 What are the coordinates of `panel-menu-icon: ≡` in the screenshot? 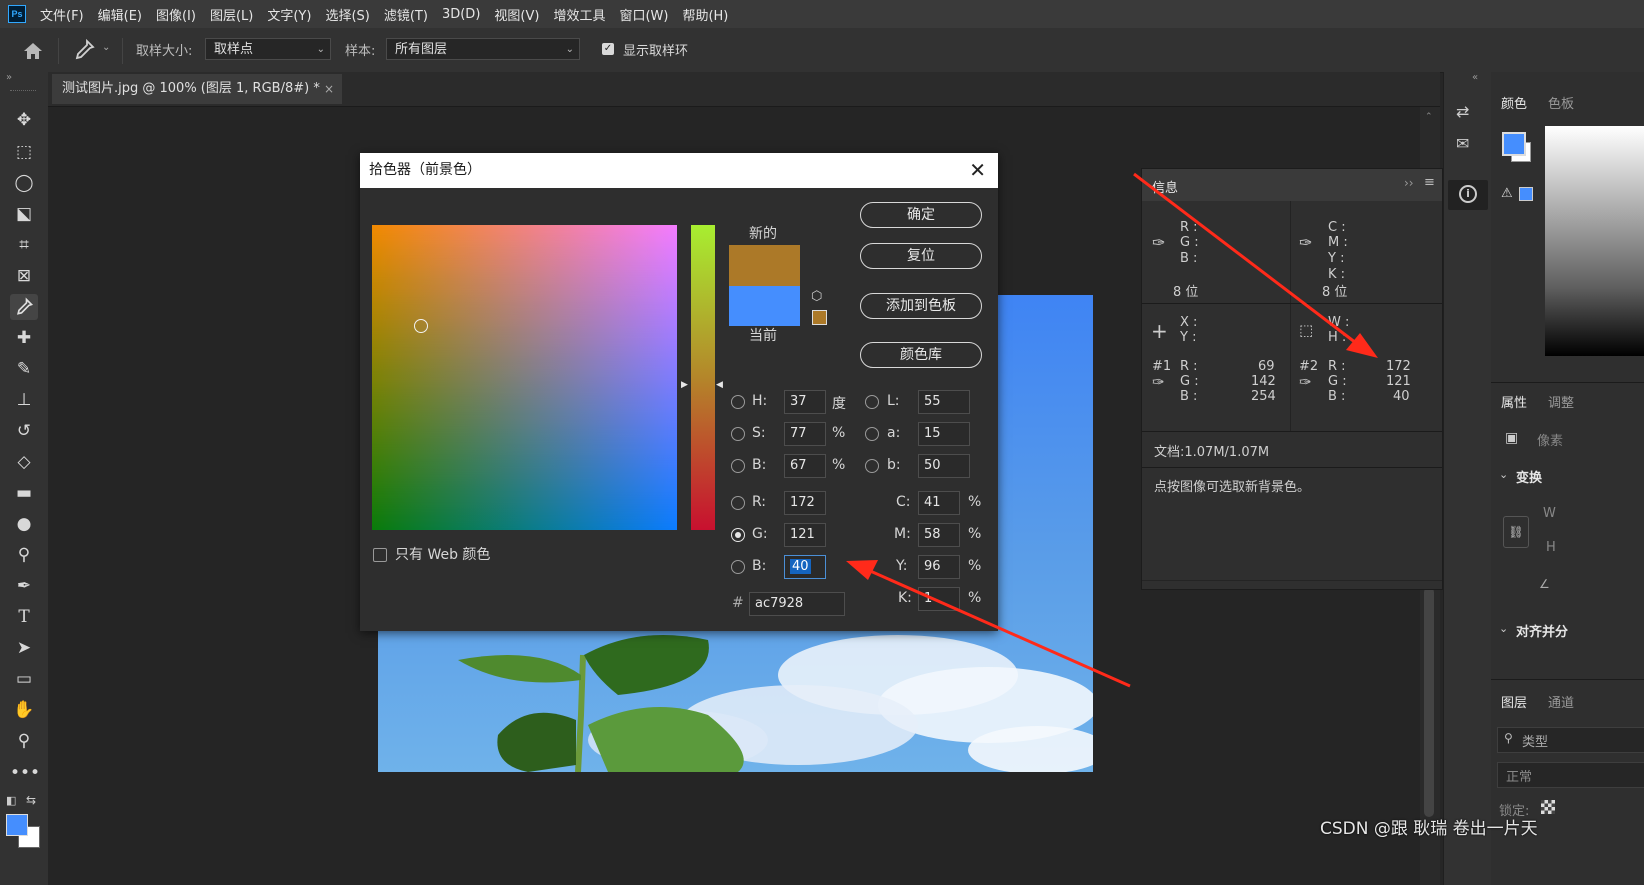 It's located at (1429, 182).